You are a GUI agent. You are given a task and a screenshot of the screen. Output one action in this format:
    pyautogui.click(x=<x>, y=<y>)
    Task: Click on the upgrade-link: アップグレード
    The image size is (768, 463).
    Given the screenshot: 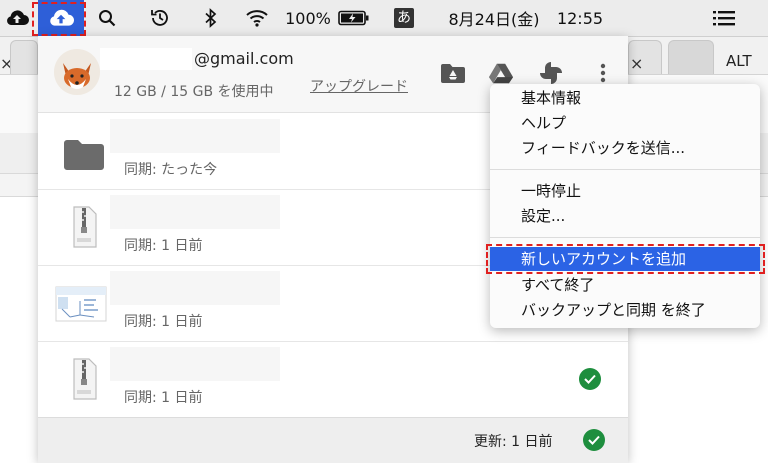 What is the action you would take?
    pyautogui.click(x=359, y=86)
    